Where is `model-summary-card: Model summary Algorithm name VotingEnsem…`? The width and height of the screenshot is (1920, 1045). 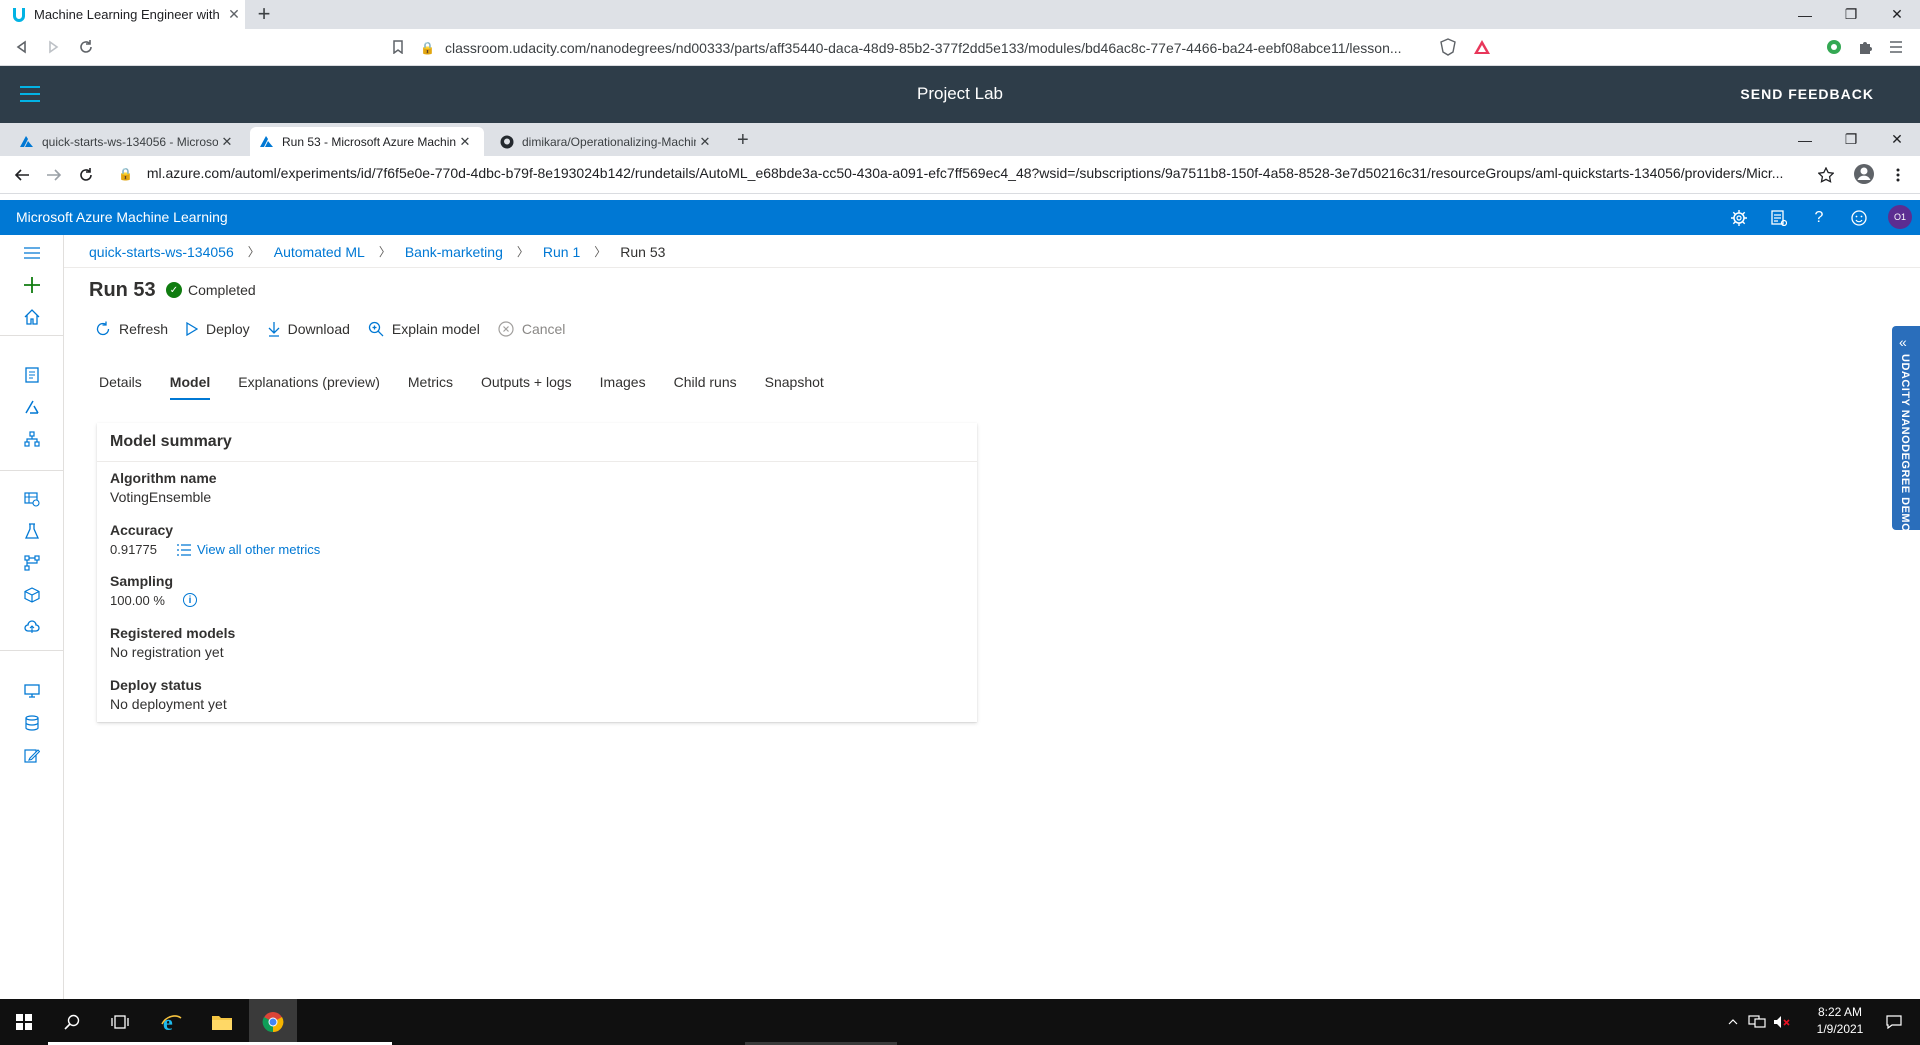
model-summary-card: Model summary Algorithm name VotingEnsem… is located at coordinates (537, 572).